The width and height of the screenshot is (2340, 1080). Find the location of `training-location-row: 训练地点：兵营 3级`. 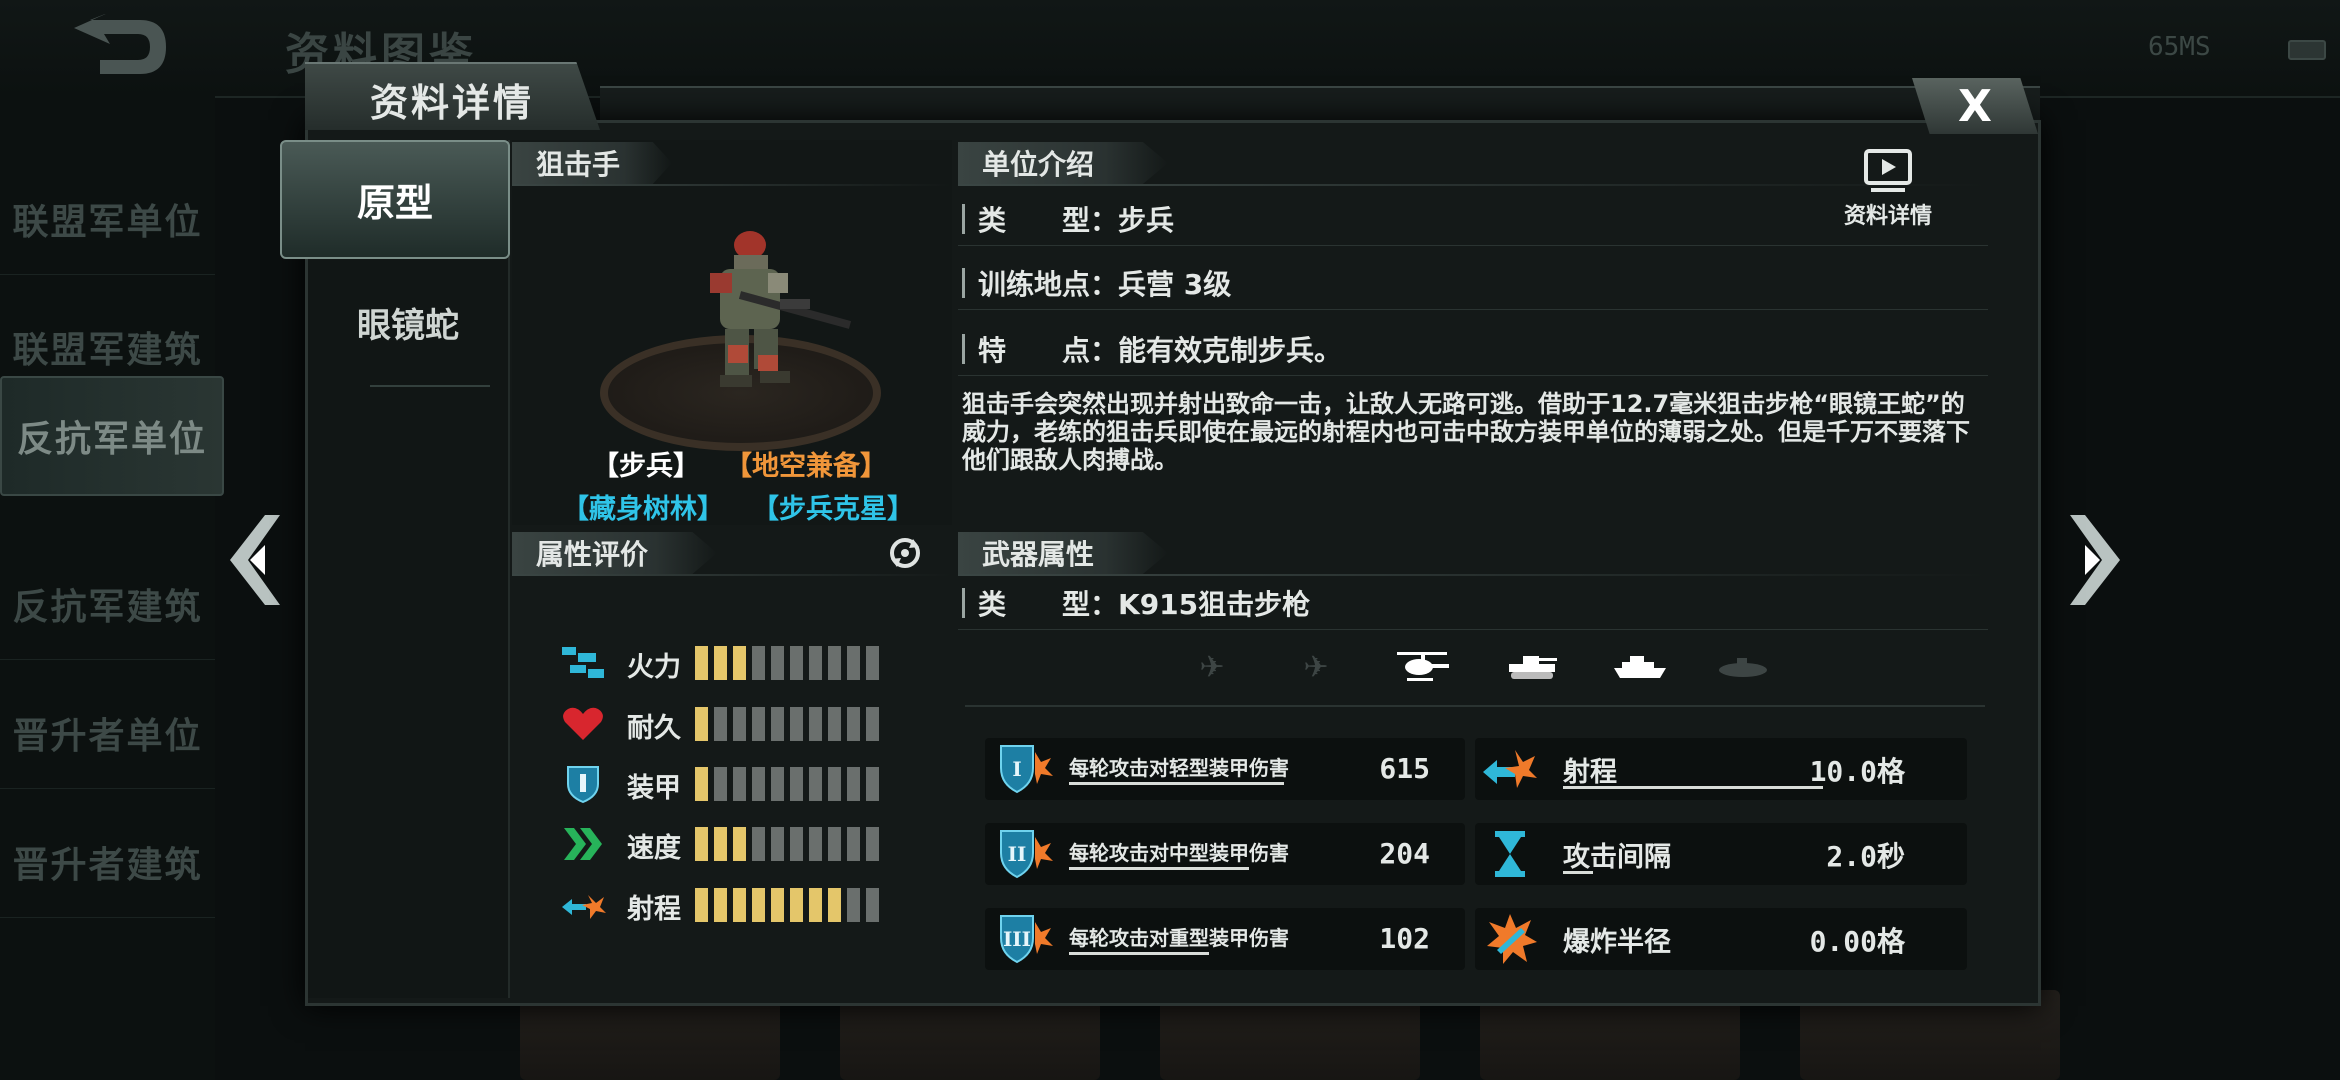

training-location-row: 训练地点：兵营 3级 is located at coordinates (1473, 283).